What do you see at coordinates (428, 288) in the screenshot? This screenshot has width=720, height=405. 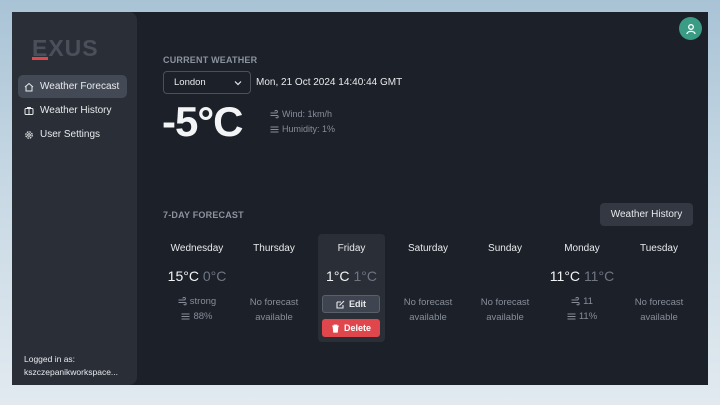 I see `forecast-day-saturday: Saturday No forecast available` at bounding box center [428, 288].